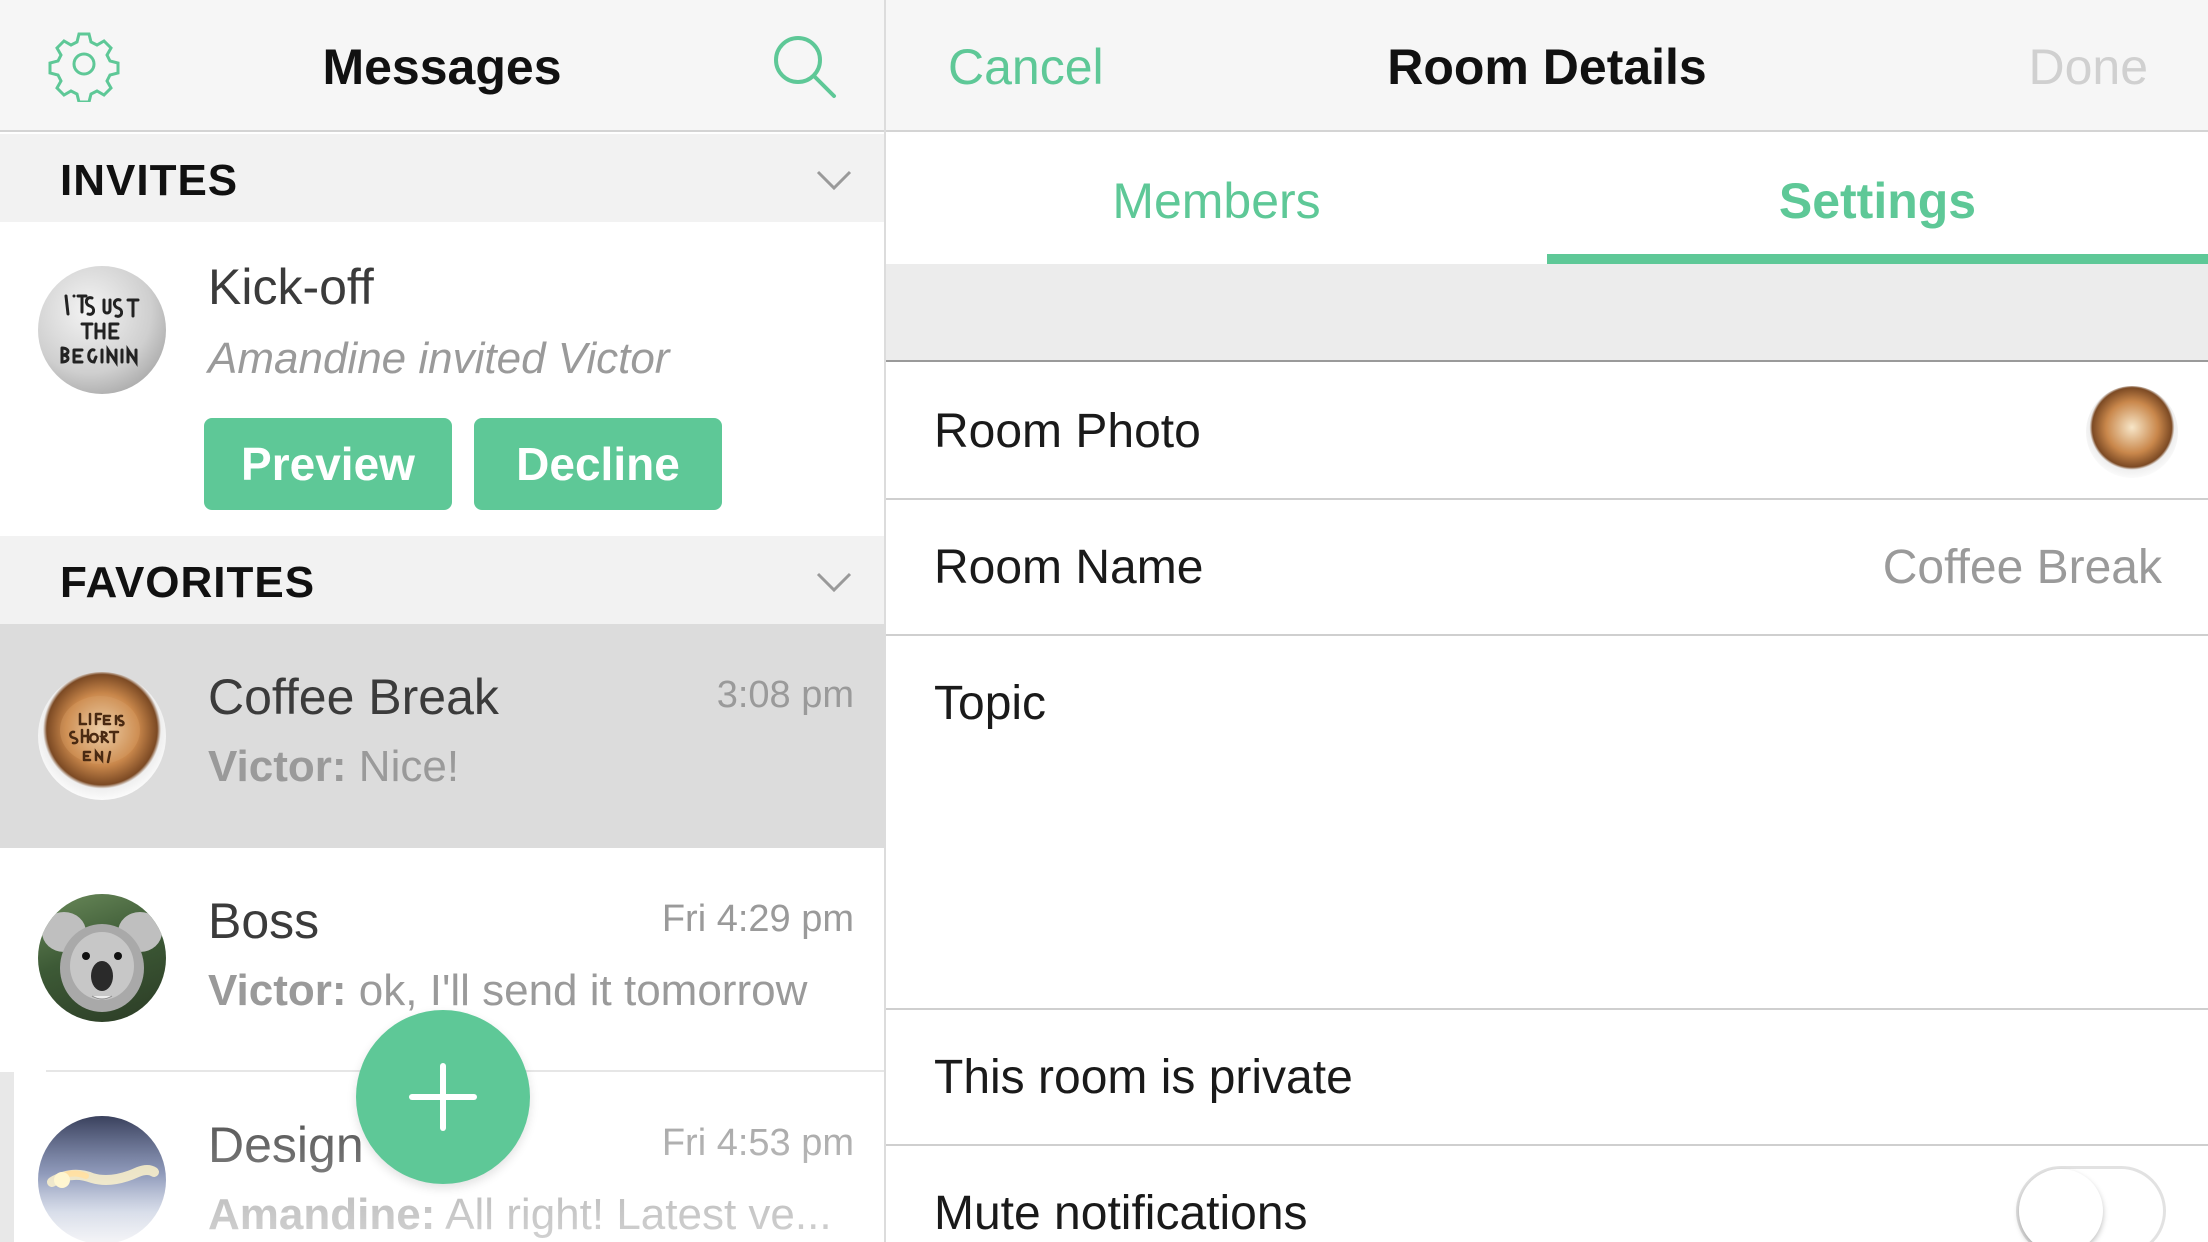  I want to click on search-icon, so click(804, 66).